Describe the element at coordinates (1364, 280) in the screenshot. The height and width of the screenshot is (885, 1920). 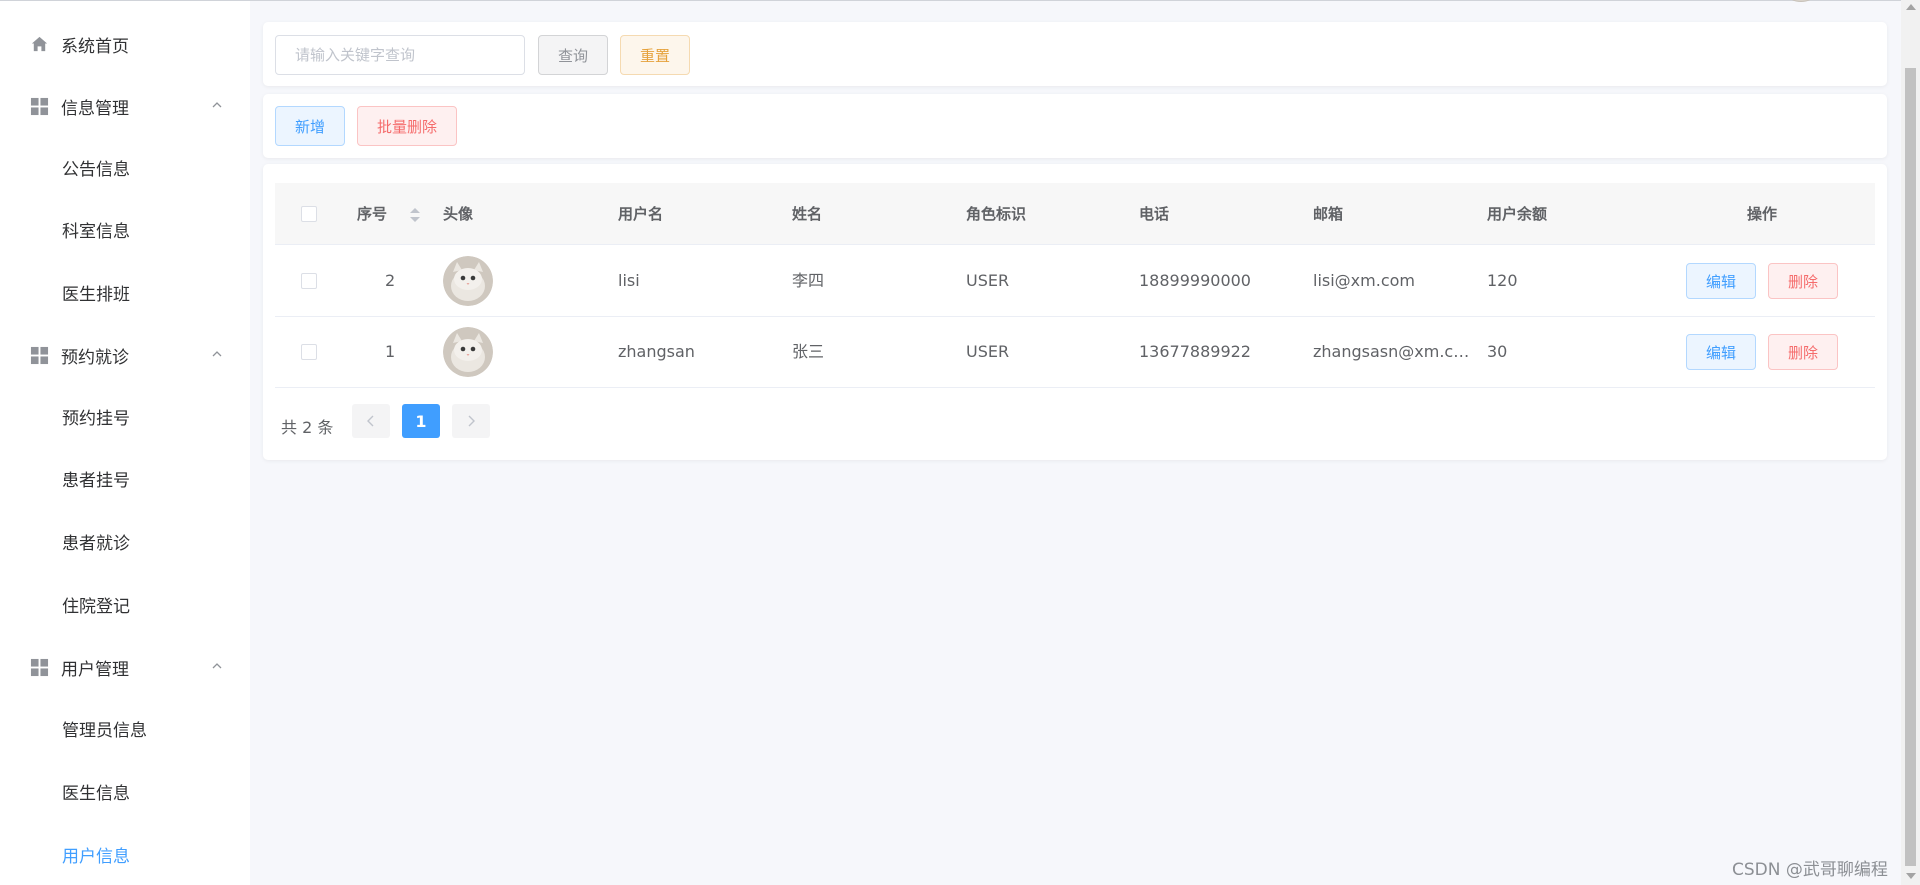
I see `cell-email: lisi@xm.com` at that location.